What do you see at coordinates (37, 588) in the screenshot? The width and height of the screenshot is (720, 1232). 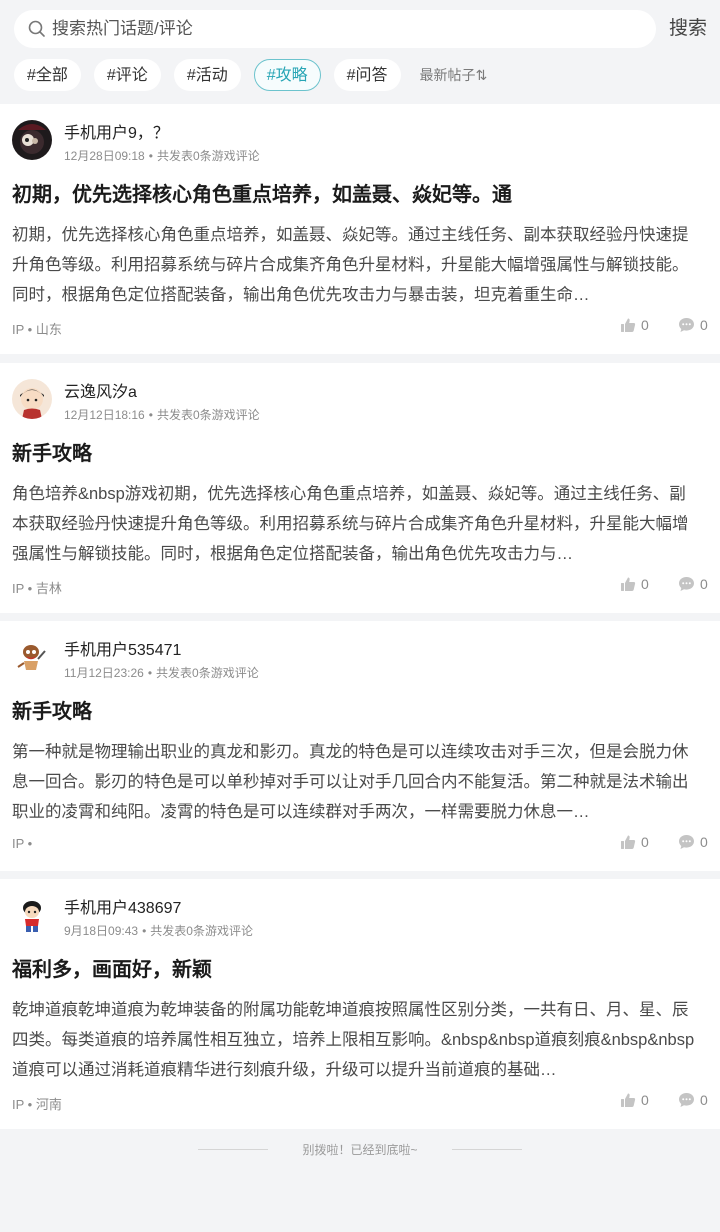 I see `ip-location: IP • 吉林` at bounding box center [37, 588].